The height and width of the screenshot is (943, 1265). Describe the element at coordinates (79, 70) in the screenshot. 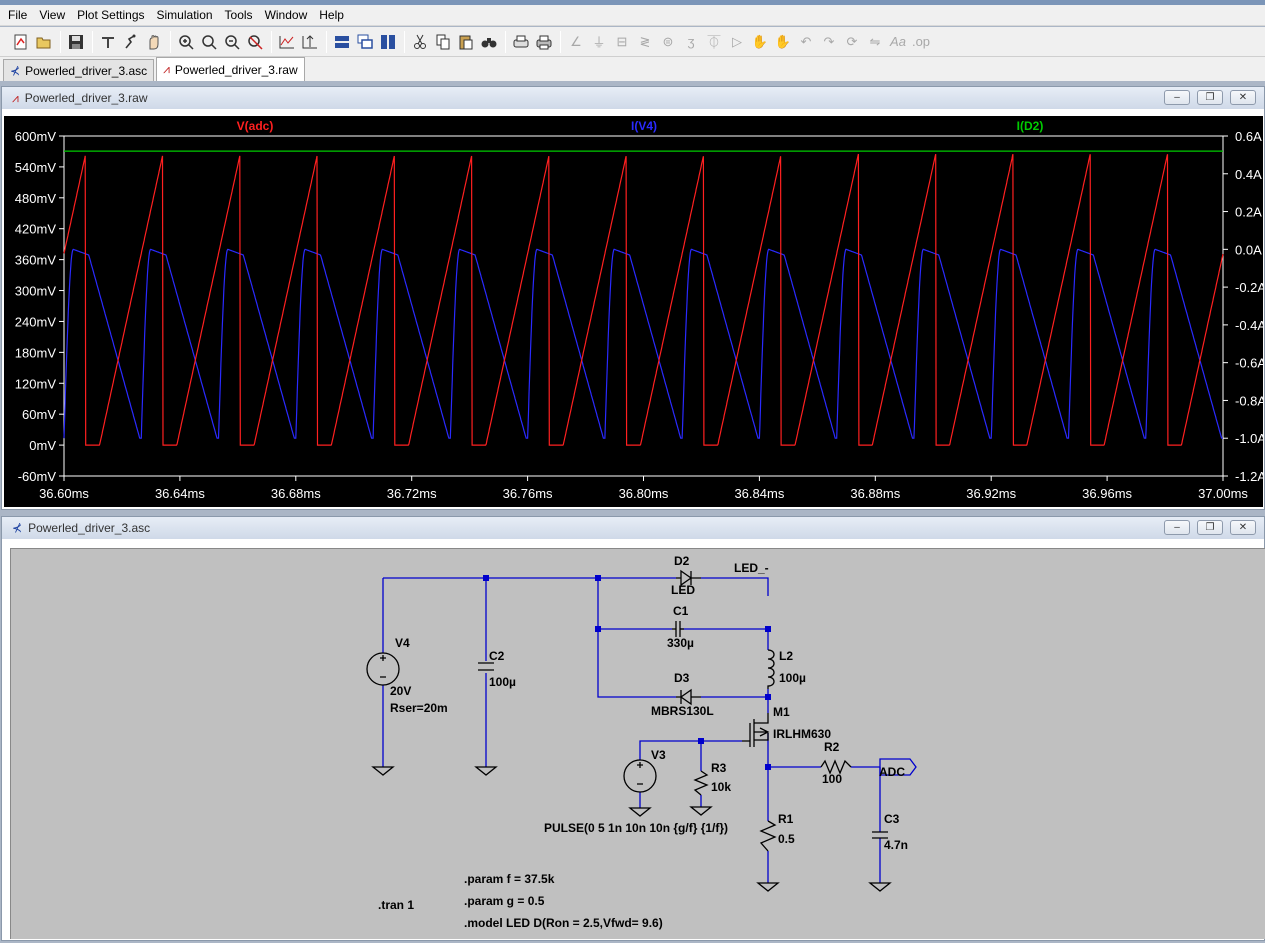

I see `tab-schematic: ⊀ Powerled_driver_3.asc` at that location.